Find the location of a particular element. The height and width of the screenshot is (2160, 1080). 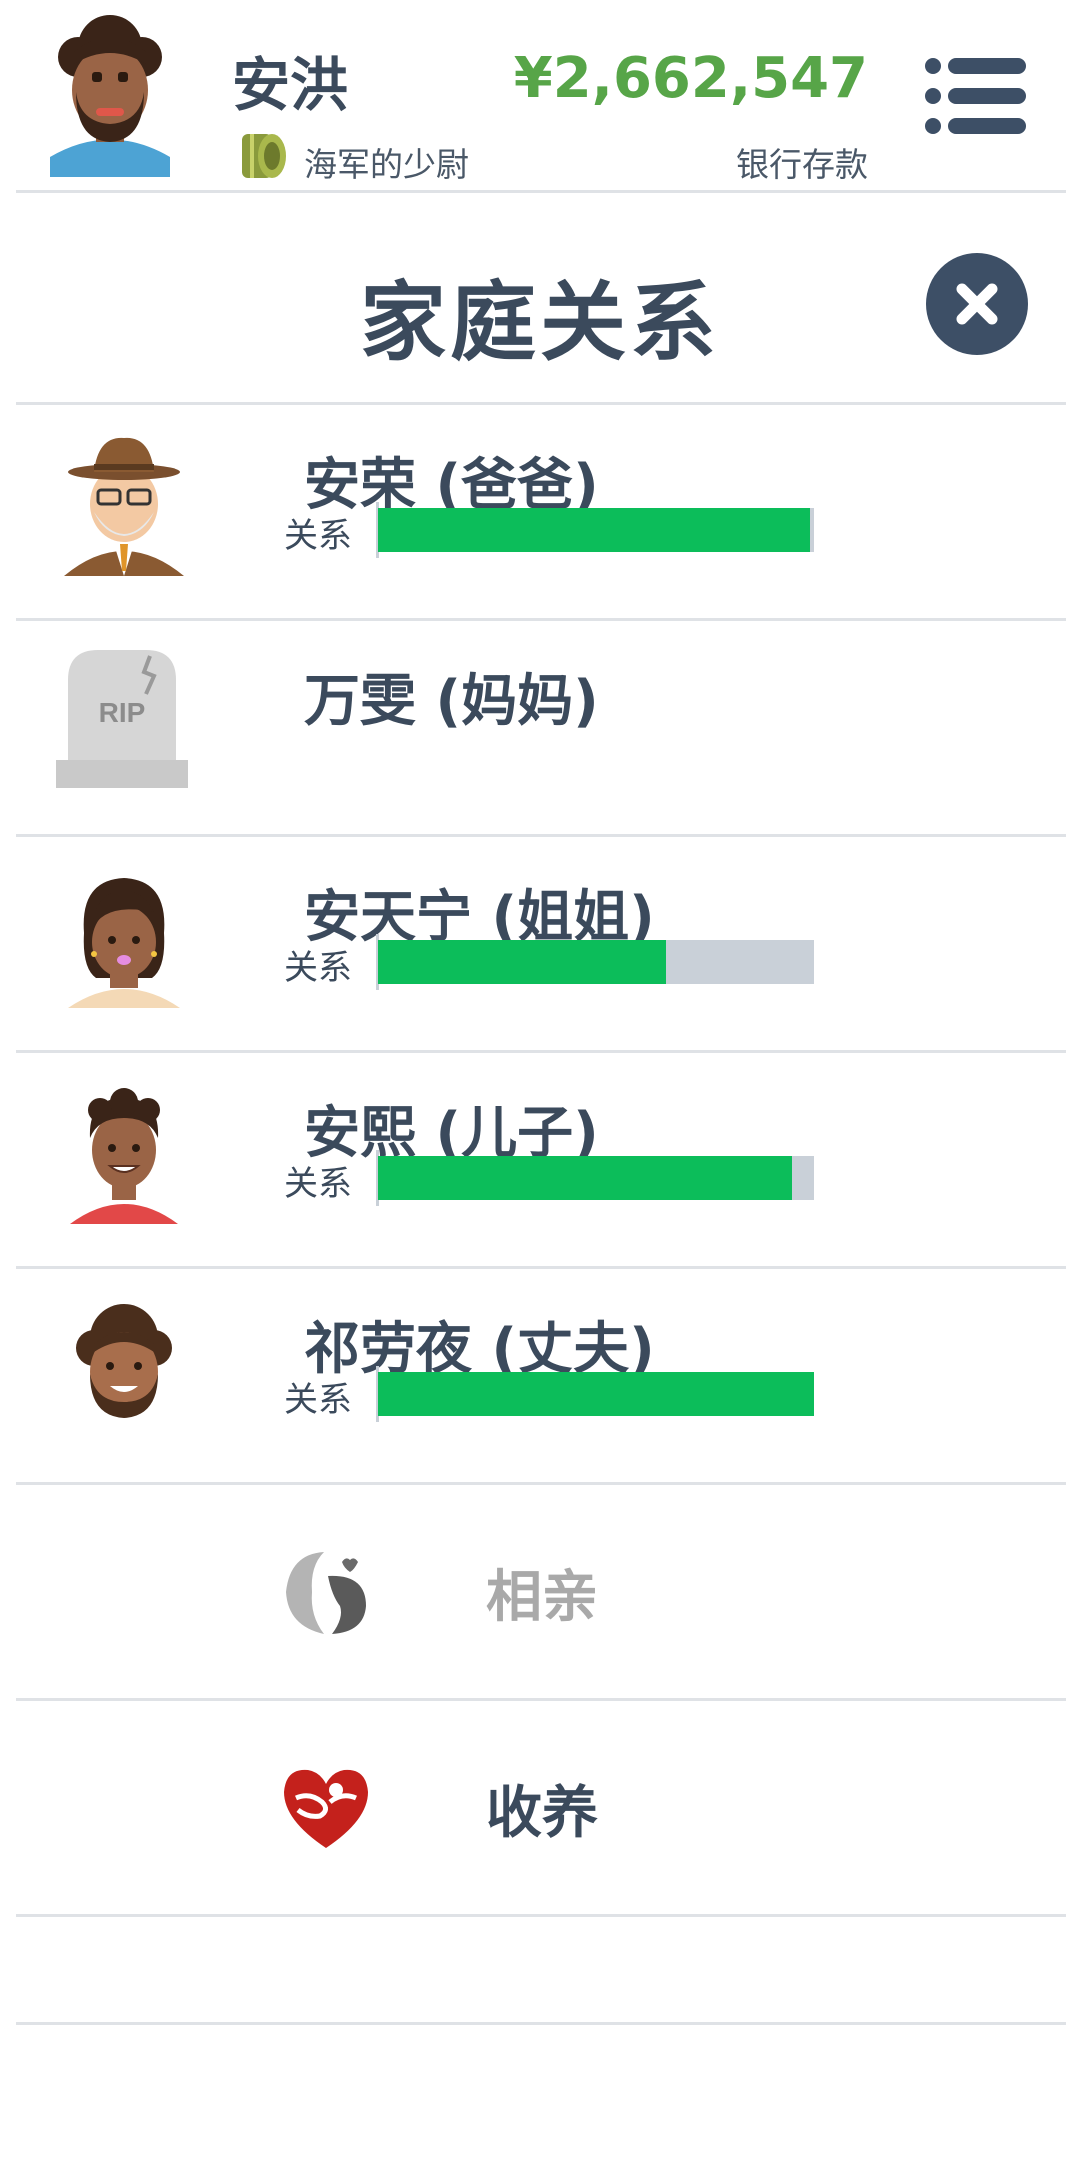

adoption-heart-icon is located at coordinates (326, 1808).